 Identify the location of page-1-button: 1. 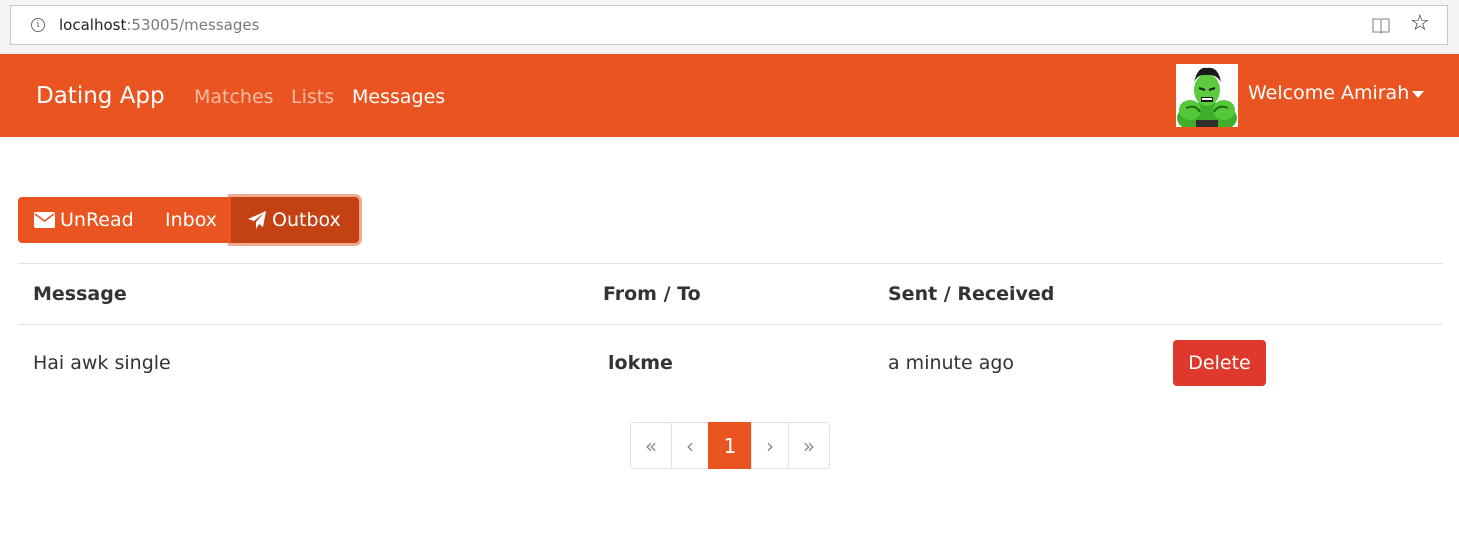
(730, 445).